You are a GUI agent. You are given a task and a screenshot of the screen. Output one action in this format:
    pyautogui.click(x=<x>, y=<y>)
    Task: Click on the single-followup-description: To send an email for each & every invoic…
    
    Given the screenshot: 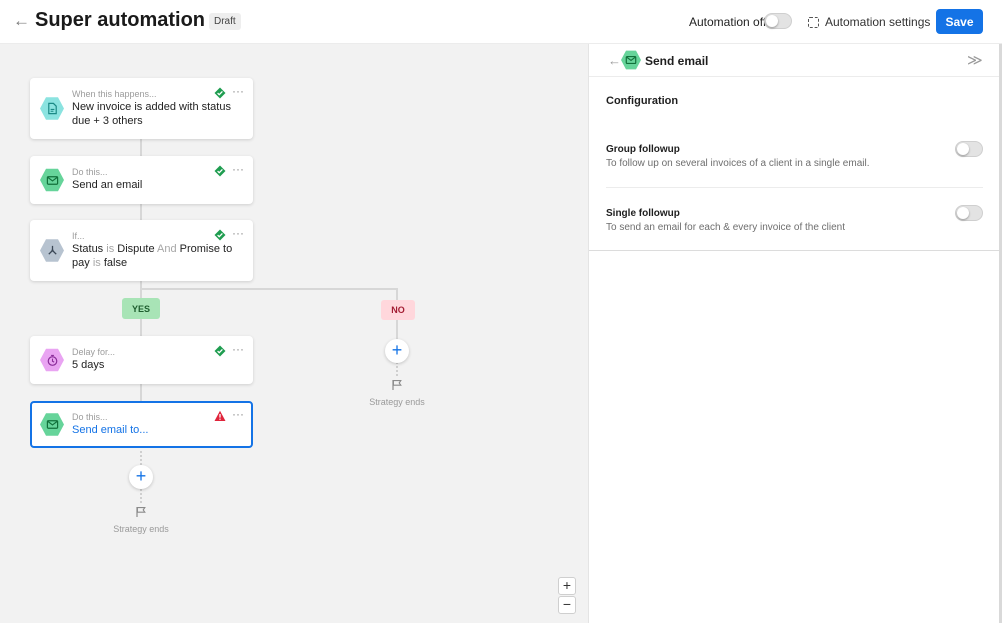 What is the action you would take?
    pyautogui.click(x=726, y=227)
    